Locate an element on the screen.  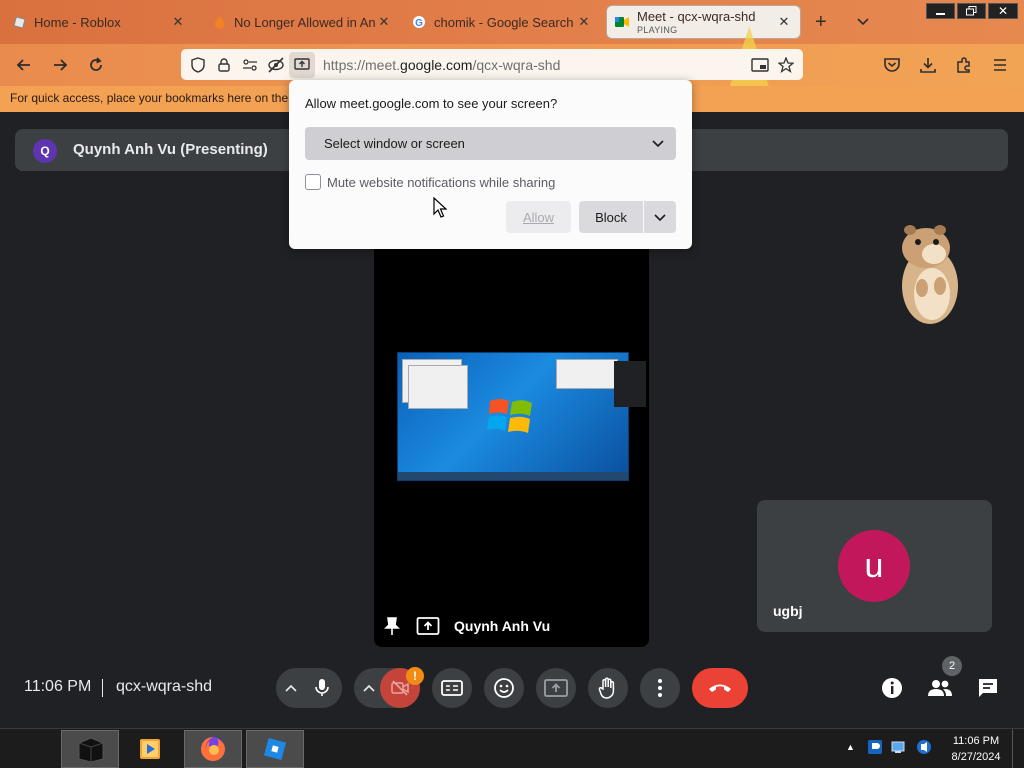
more-vert-icon is located at coordinates (660, 688).